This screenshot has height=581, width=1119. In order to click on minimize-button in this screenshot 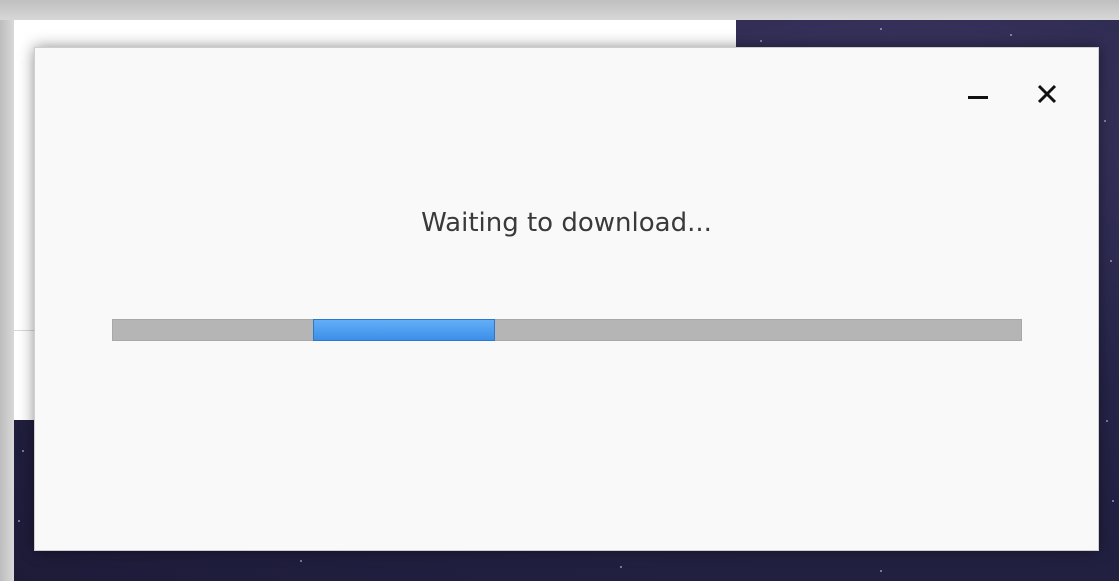, I will do `click(980, 96)`.